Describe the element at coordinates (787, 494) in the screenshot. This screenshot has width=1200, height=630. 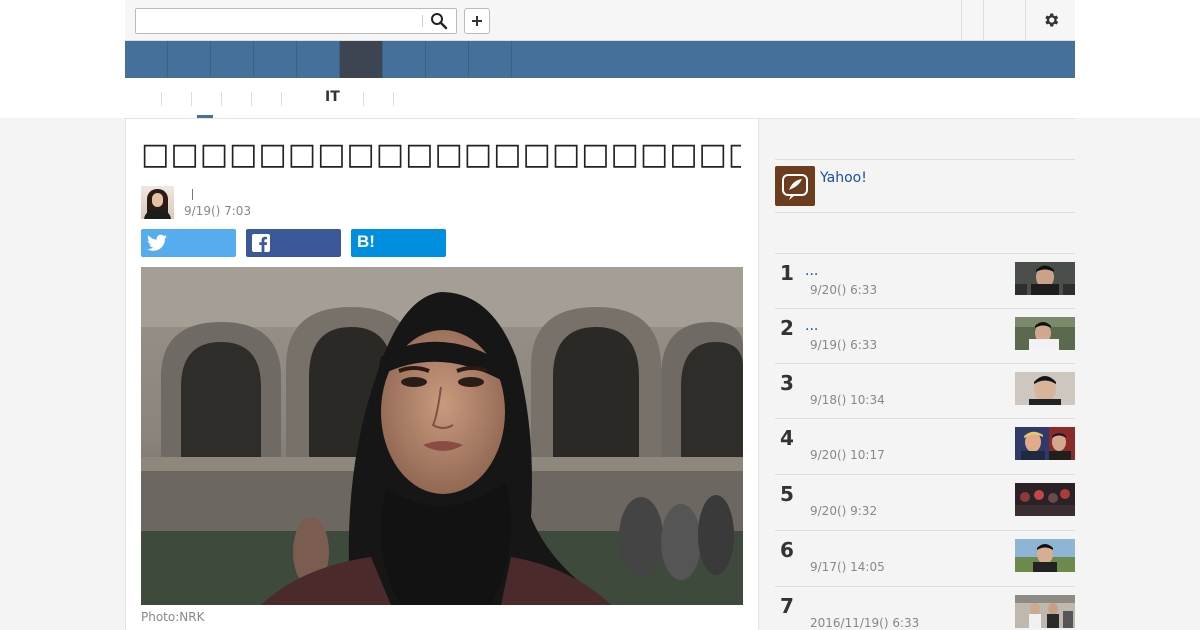
I see `rank-number: 5` at that location.